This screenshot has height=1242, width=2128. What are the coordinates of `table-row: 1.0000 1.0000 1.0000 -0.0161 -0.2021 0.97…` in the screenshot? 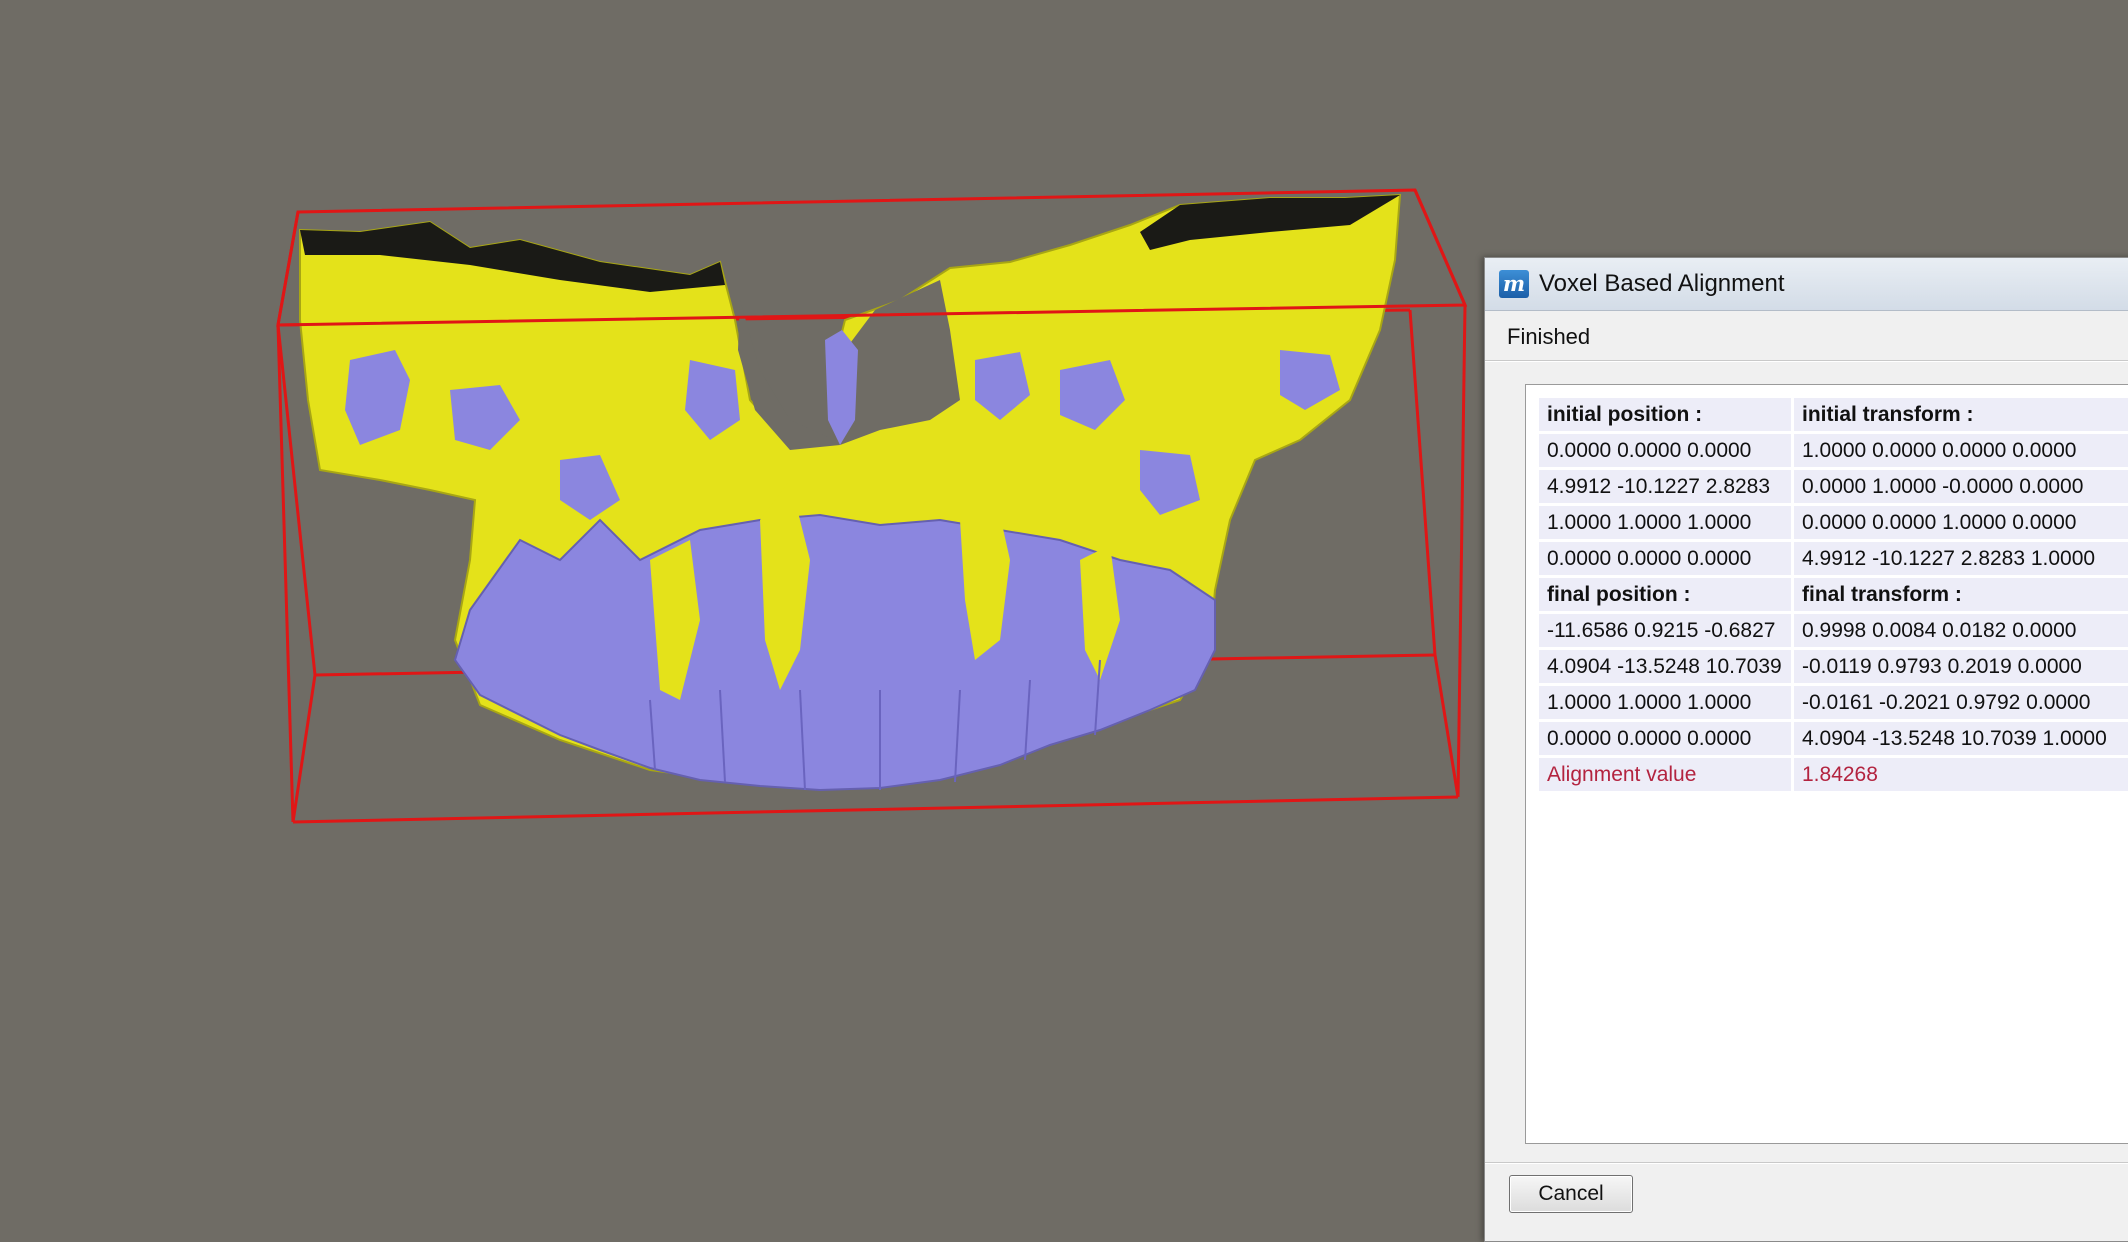 It's located at (1833, 702).